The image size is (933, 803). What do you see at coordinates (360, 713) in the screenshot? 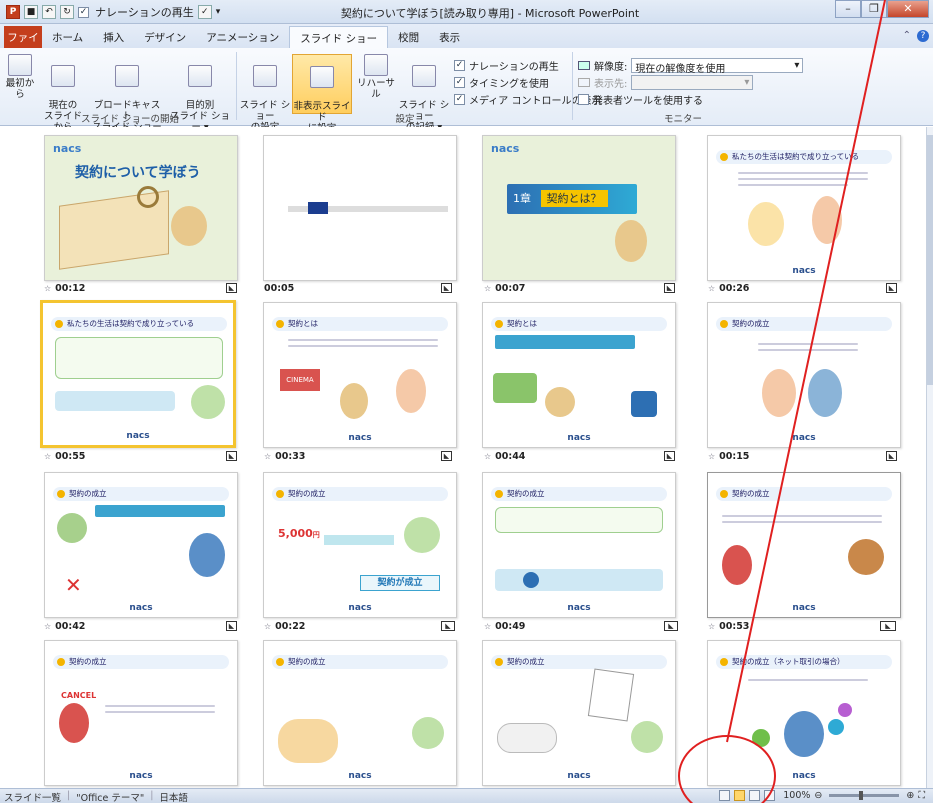
I see `slide-thumbnail-14: 契約の成立 nacs` at bounding box center [360, 713].